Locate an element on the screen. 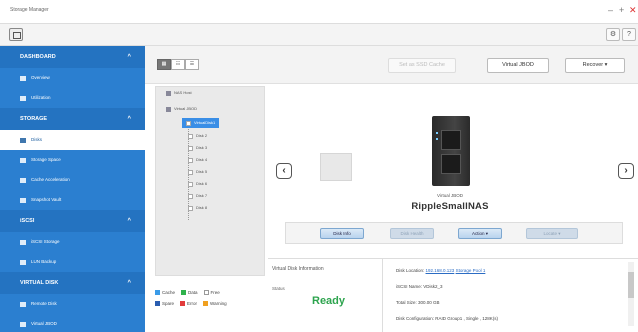  app-toolbar: ⚙ ? is located at coordinates (319, 35).